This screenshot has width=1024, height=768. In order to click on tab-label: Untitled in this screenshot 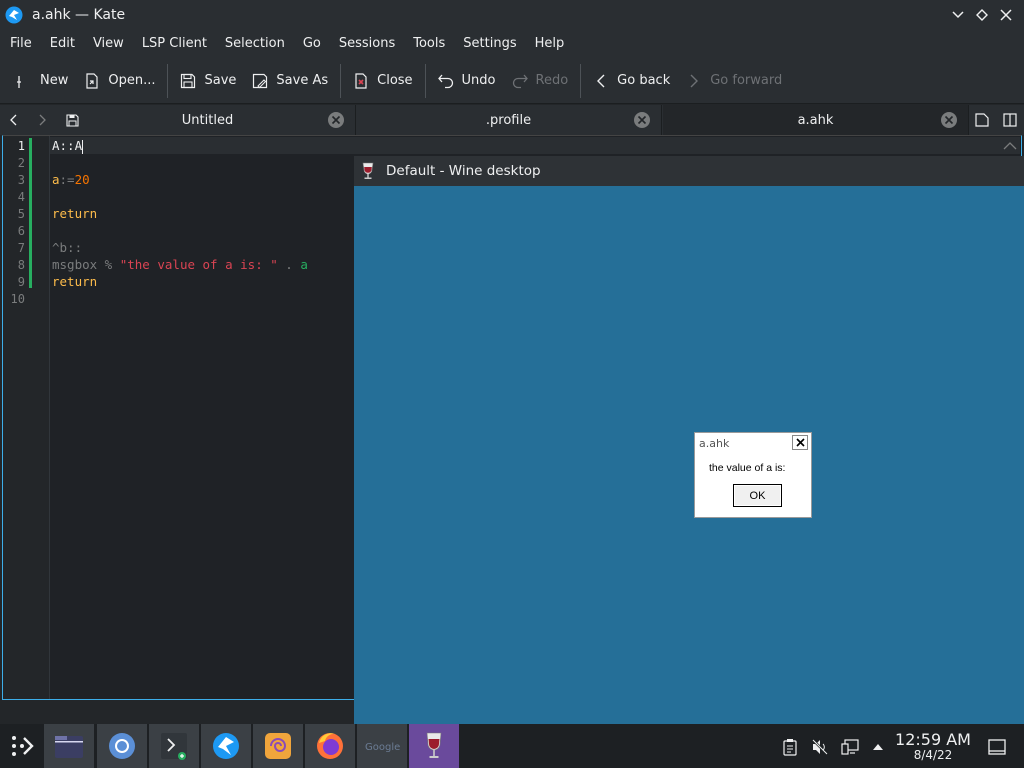, I will do `click(207, 120)`.